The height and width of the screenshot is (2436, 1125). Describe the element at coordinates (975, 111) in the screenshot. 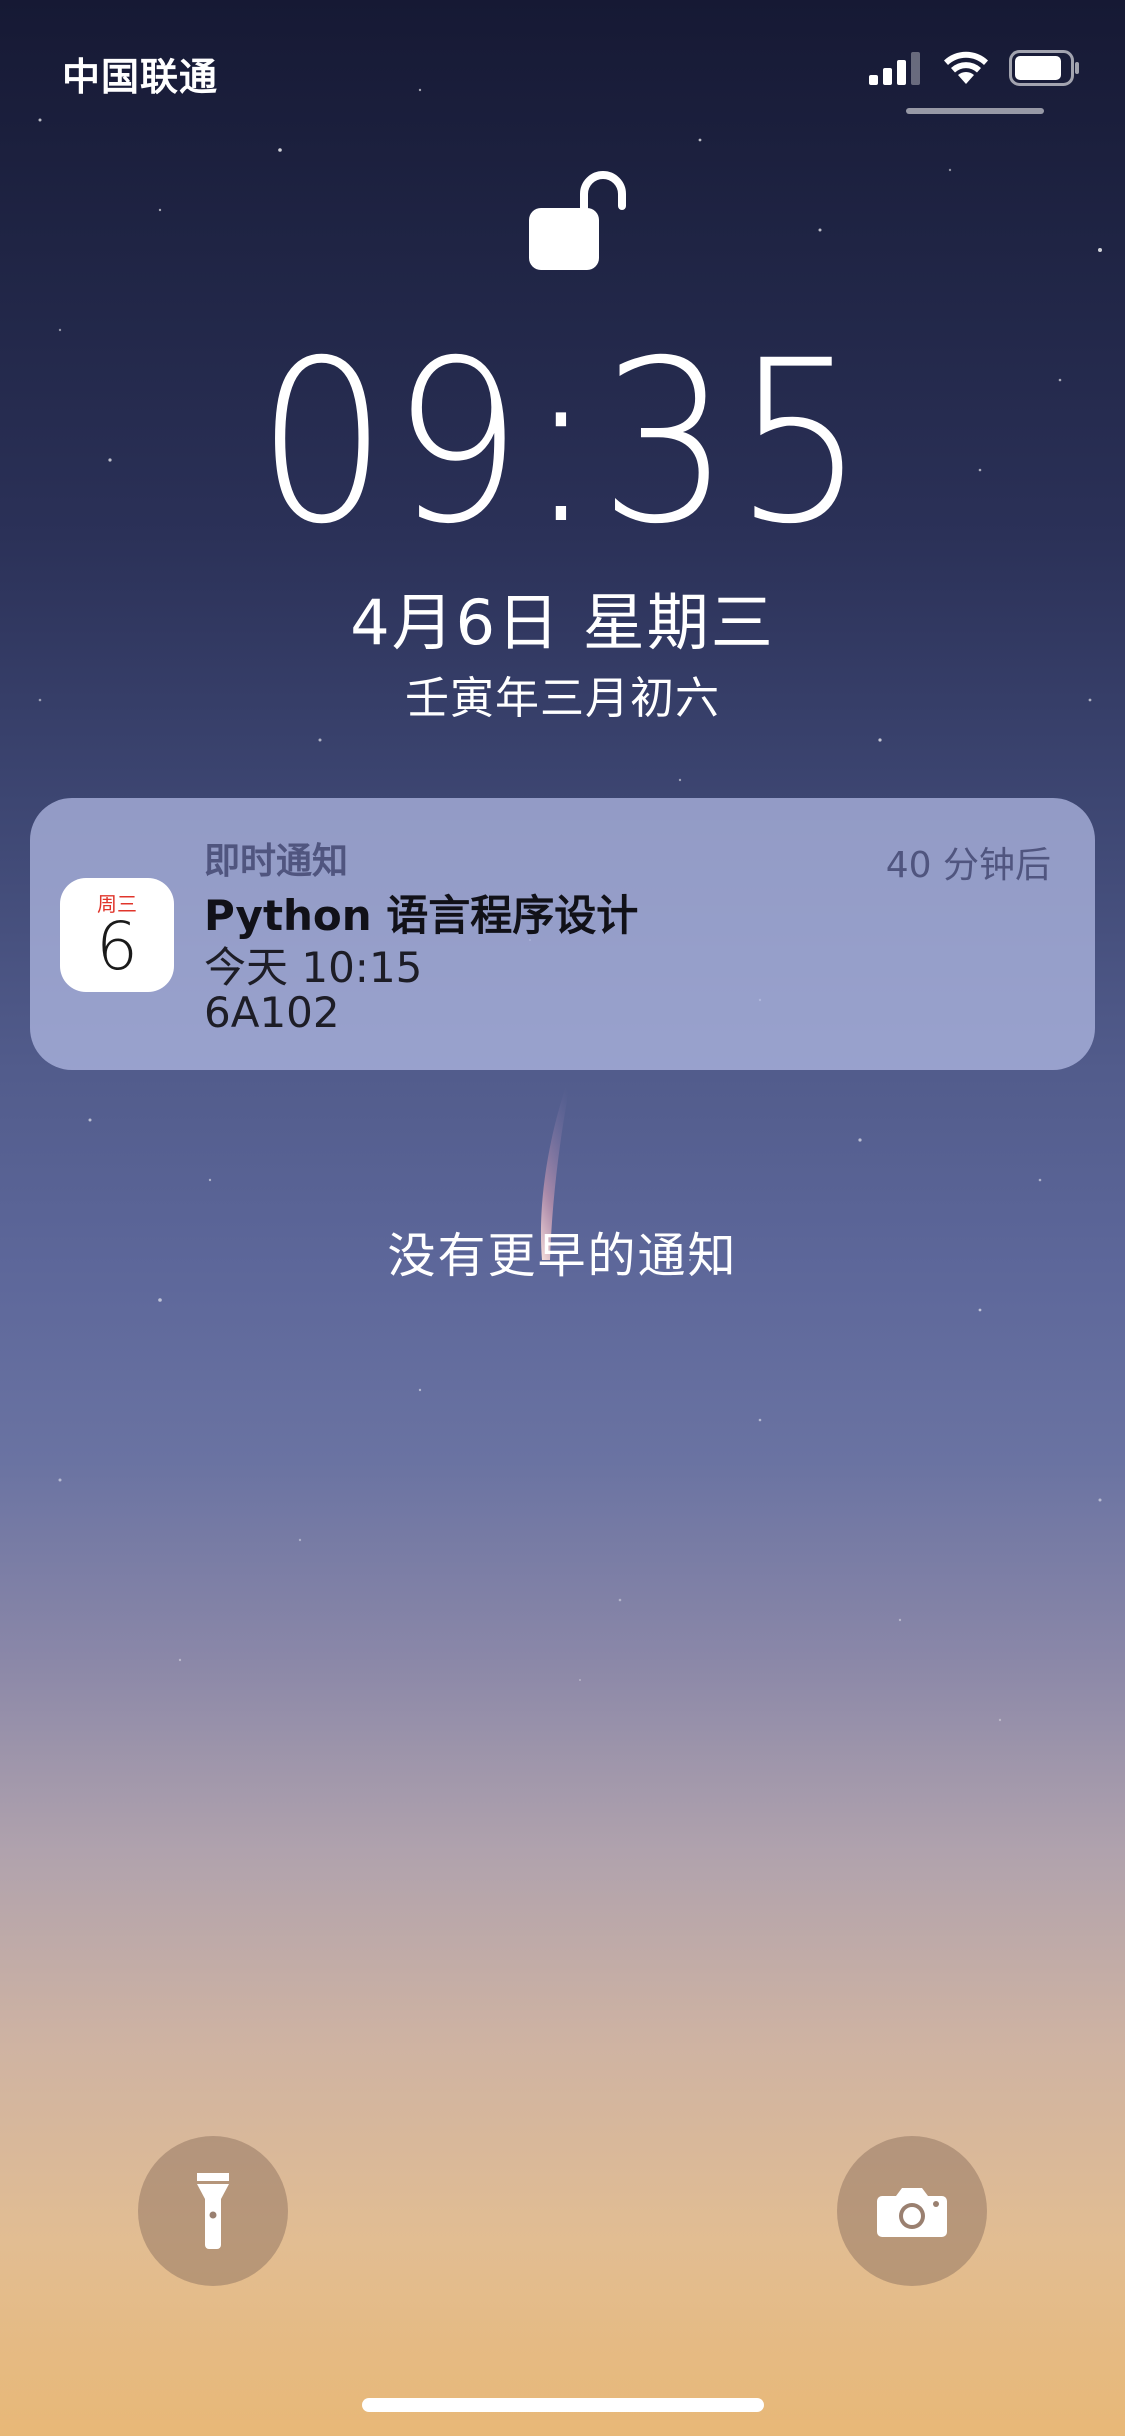

I see `control-center-indicator` at that location.